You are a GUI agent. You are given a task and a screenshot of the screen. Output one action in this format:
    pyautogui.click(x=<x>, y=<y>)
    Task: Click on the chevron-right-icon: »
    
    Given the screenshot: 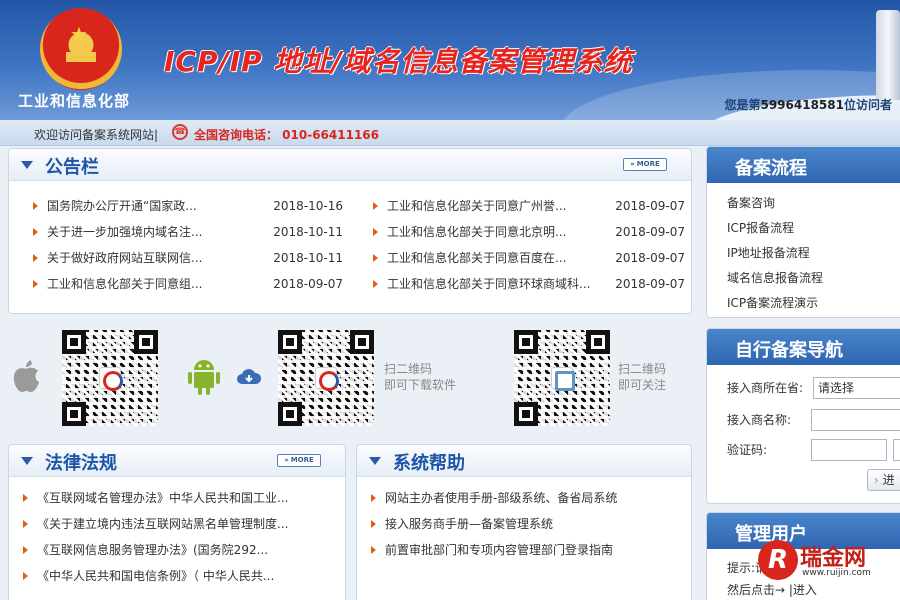 What is the action you would take?
    pyautogui.click(x=632, y=164)
    